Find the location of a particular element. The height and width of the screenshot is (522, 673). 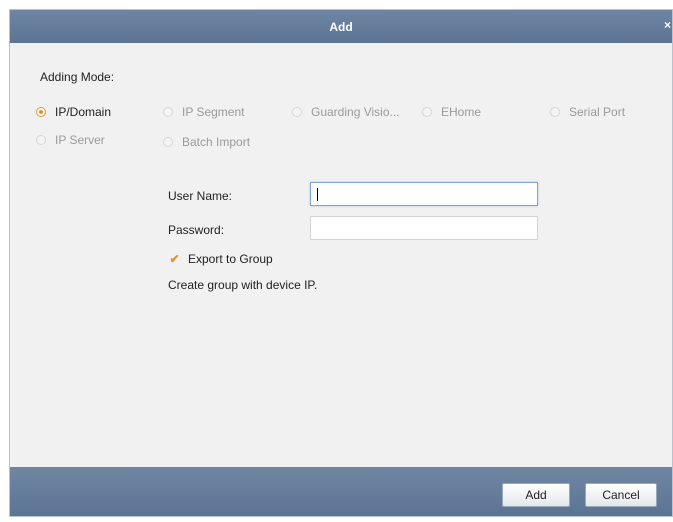

close-icon: × is located at coordinates (667, 25).